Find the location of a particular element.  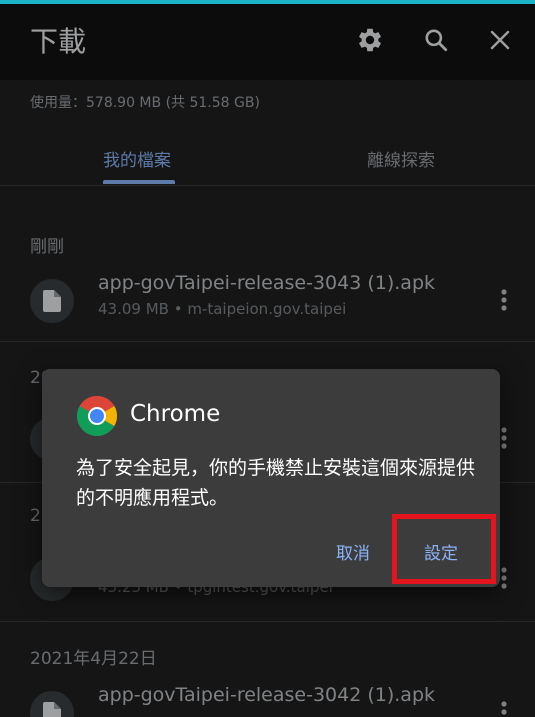

chrome-icon is located at coordinates (97, 416).